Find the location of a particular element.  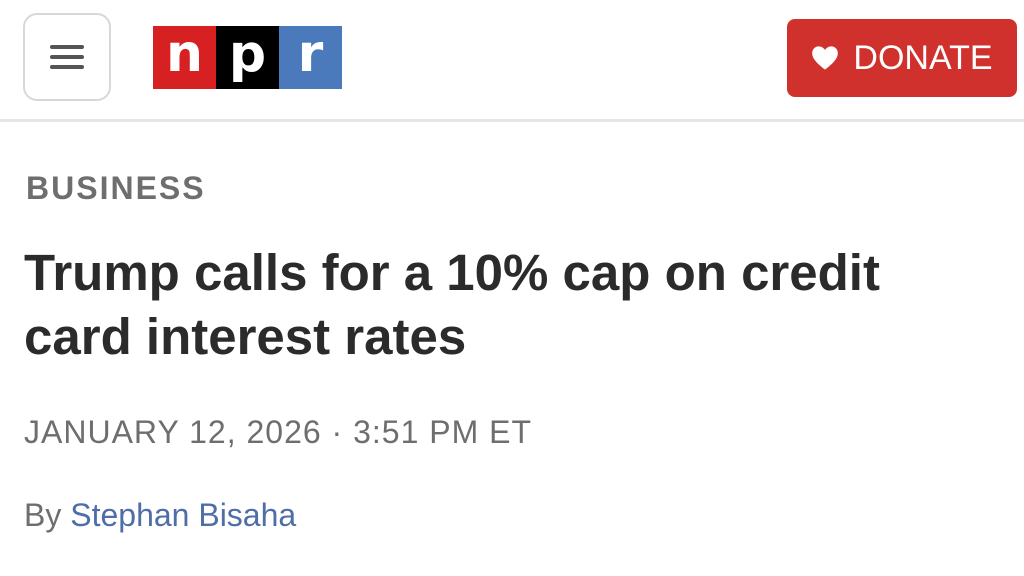

byline-prefix: By is located at coordinates (43, 515).